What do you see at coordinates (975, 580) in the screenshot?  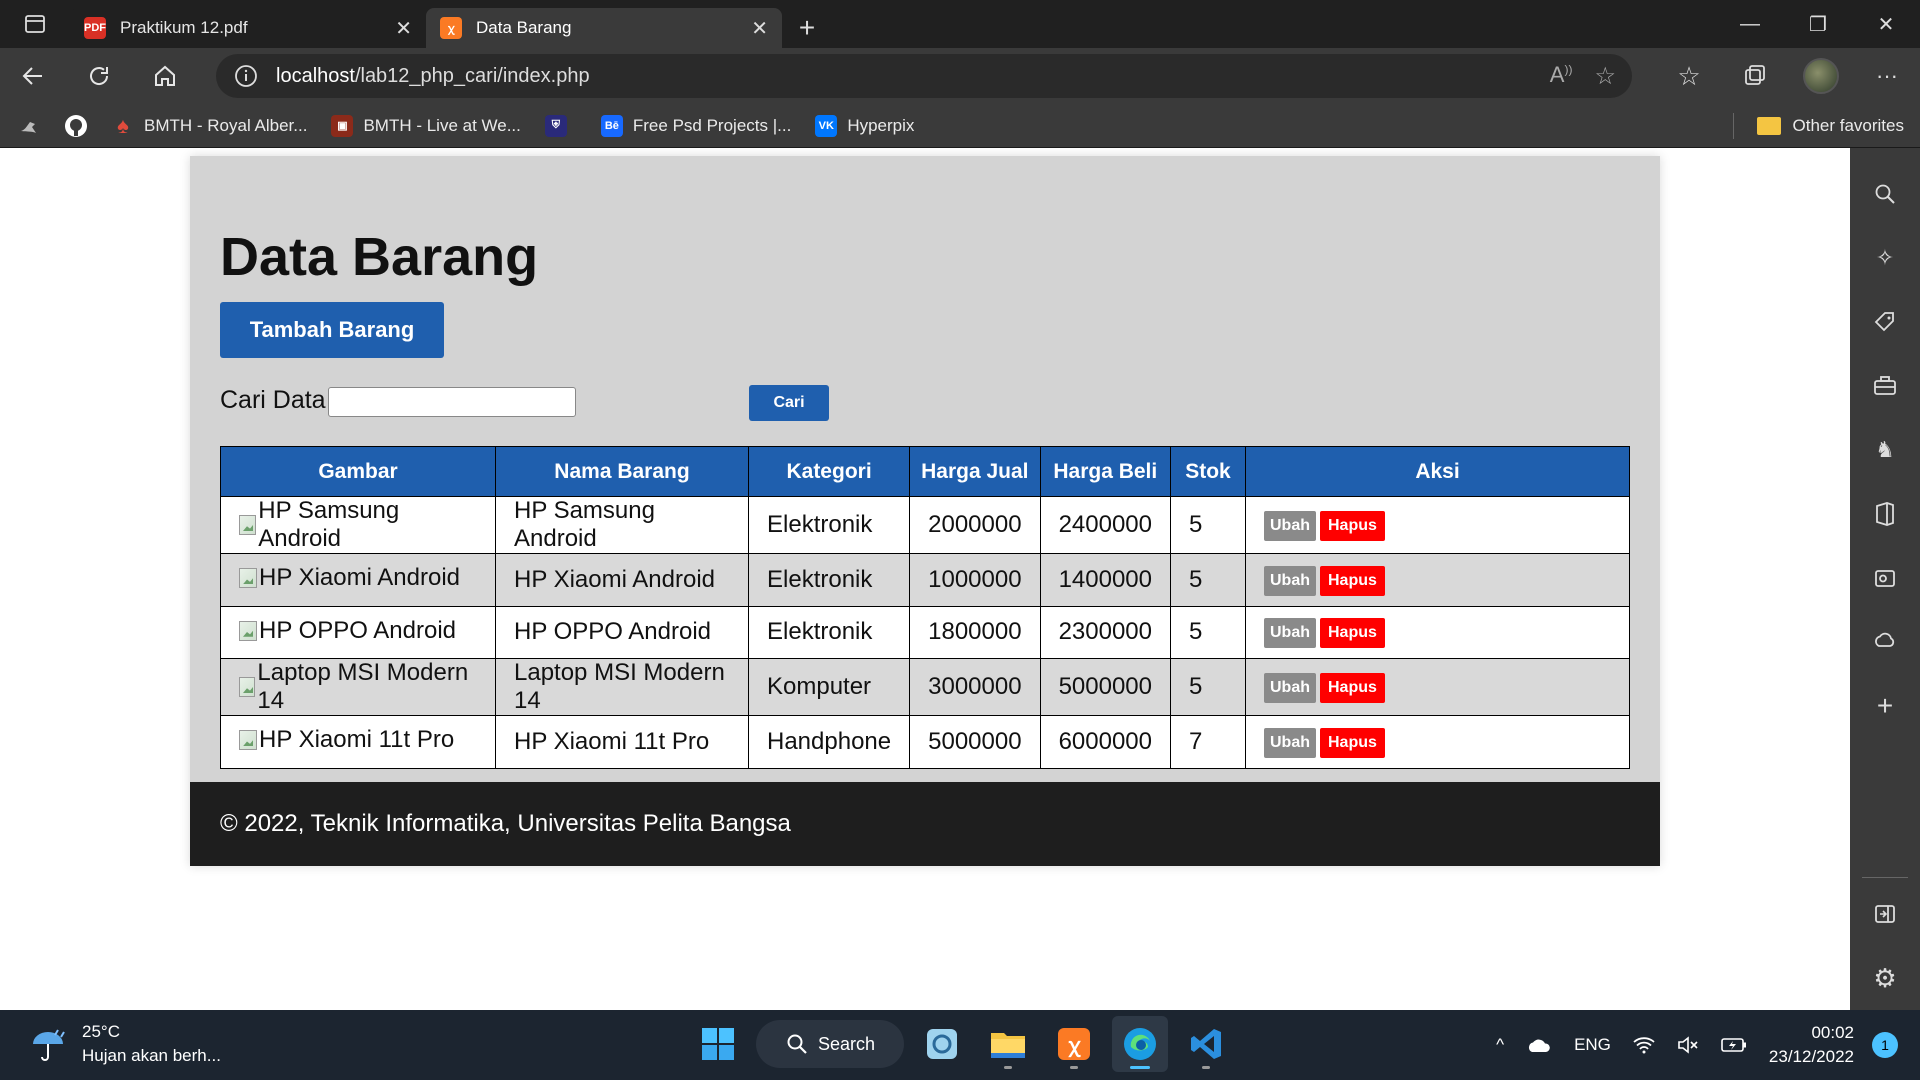 I see `cell-harga-jual: 1000000` at bounding box center [975, 580].